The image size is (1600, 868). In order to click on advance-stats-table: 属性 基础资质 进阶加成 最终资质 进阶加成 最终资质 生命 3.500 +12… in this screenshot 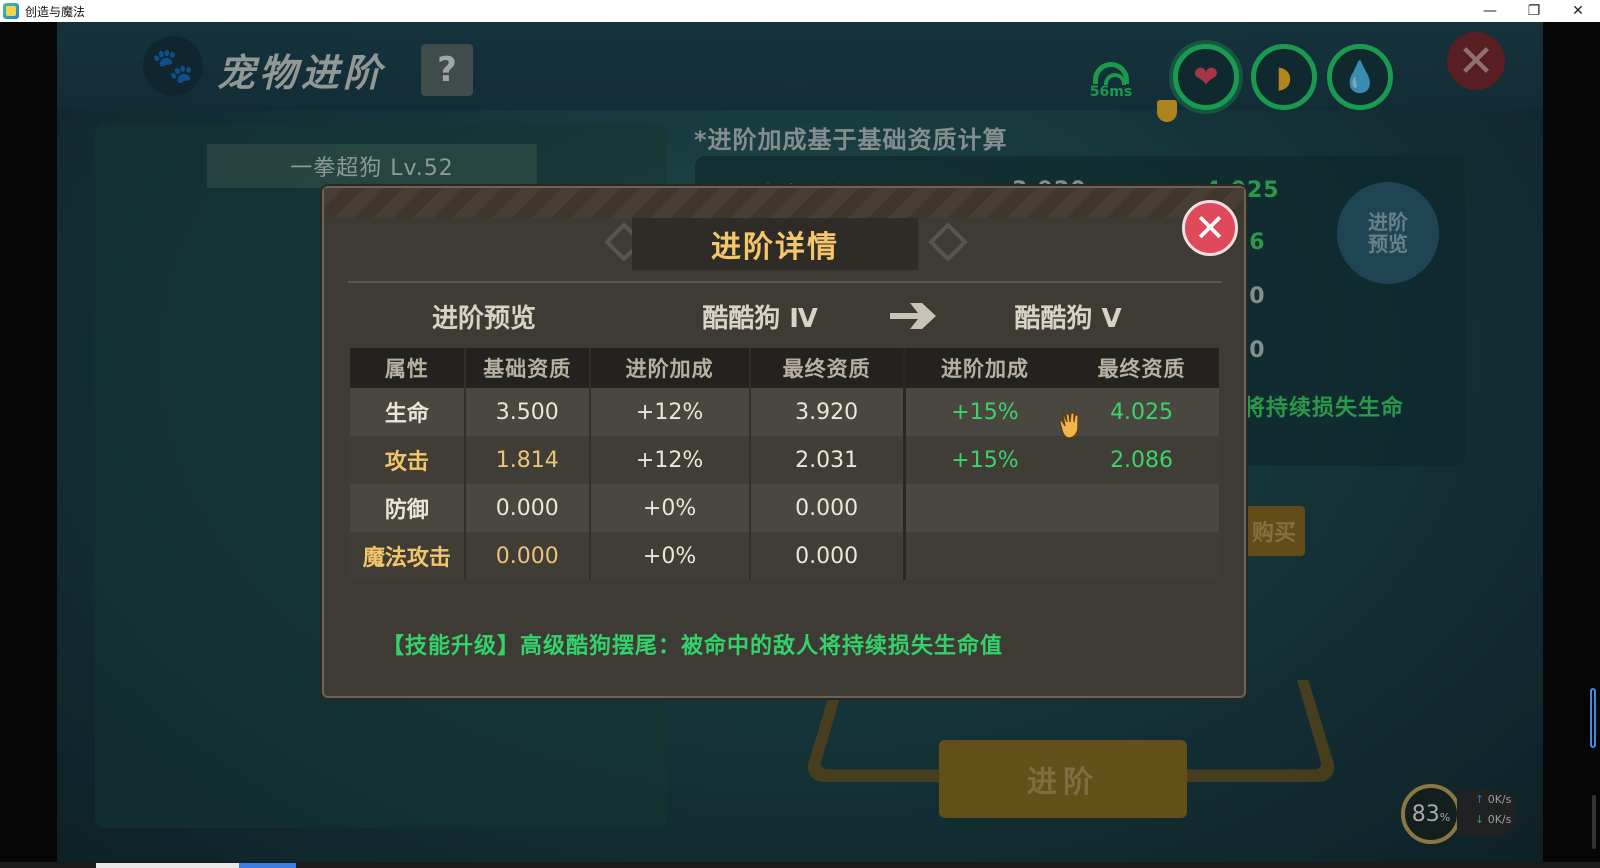, I will do `click(785, 464)`.